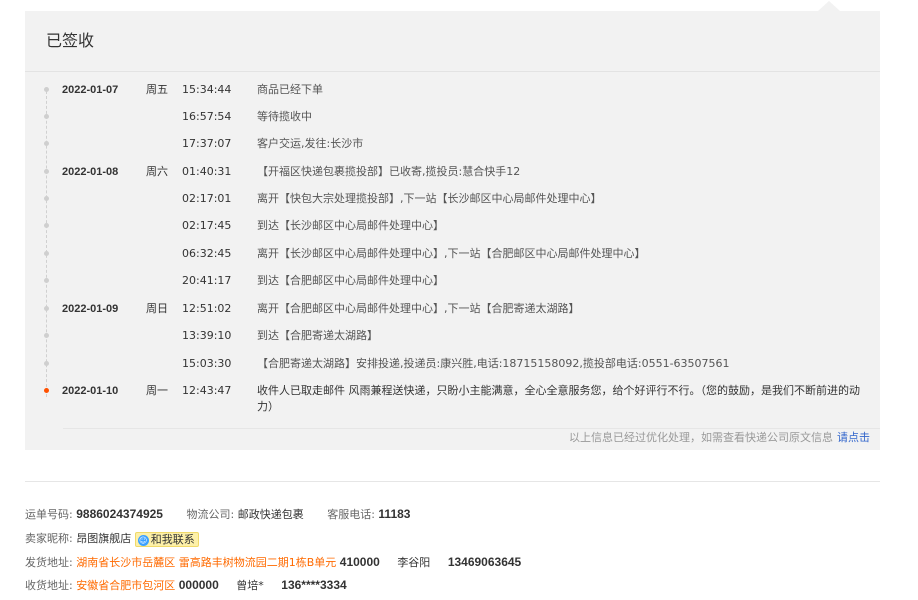 The height and width of the screenshot is (600, 918). What do you see at coordinates (351, 514) in the screenshot?
I see `service-phone-label: 客服电话:` at bounding box center [351, 514].